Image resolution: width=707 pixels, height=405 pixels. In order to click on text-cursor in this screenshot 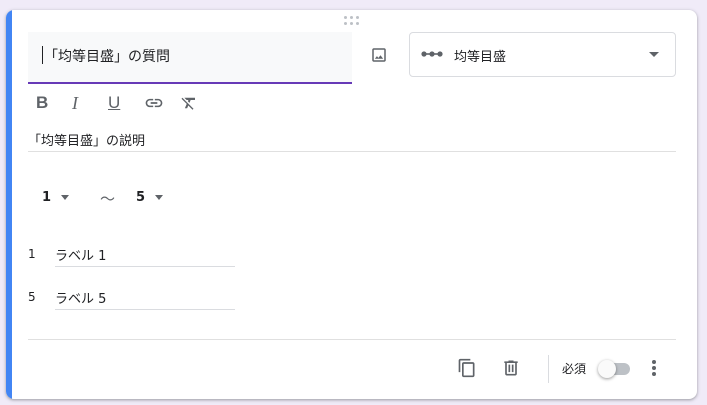, I will do `click(42, 55)`.